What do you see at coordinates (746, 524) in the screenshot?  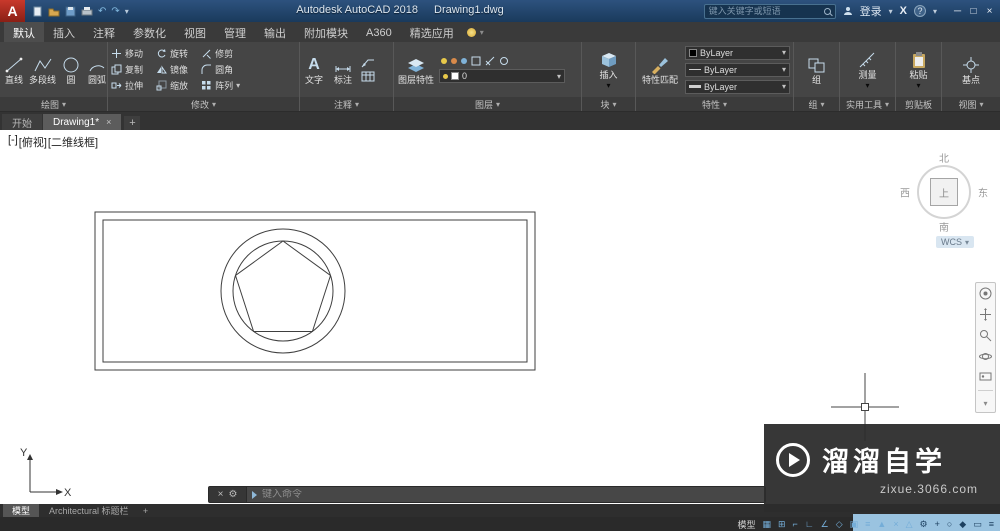 I see `model-space-button: 模型` at bounding box center [746, 524].